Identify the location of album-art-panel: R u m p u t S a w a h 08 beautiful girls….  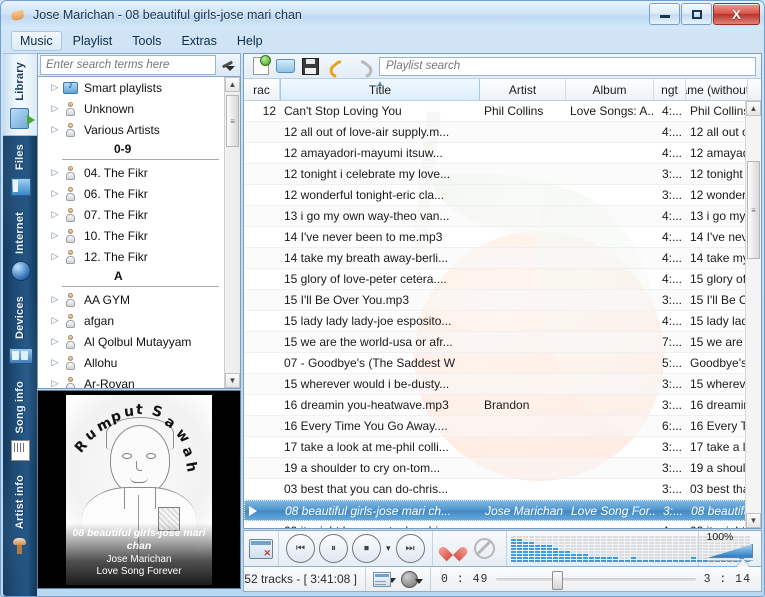
(139, 489).